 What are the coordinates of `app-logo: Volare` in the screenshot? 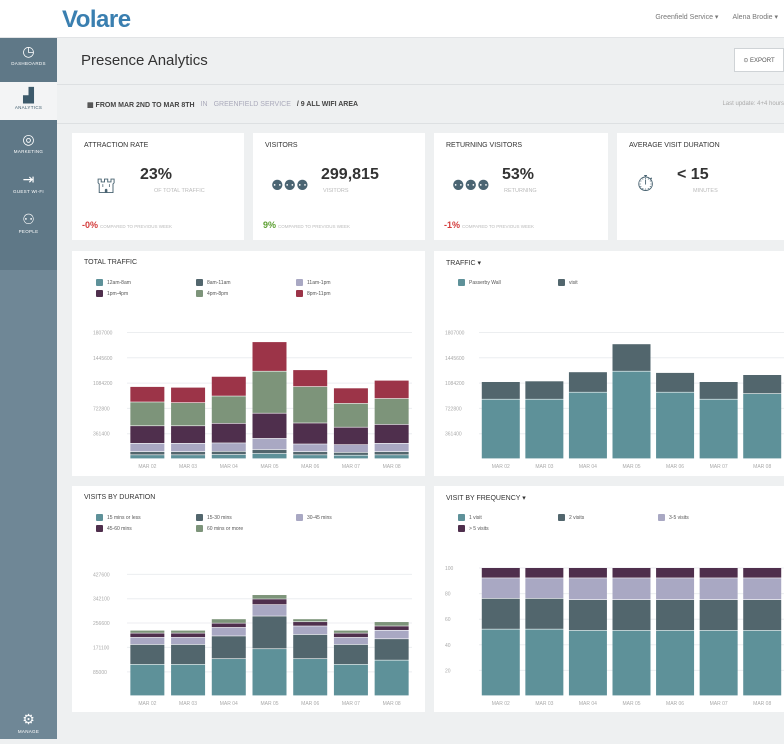 It's located at (96, 20).